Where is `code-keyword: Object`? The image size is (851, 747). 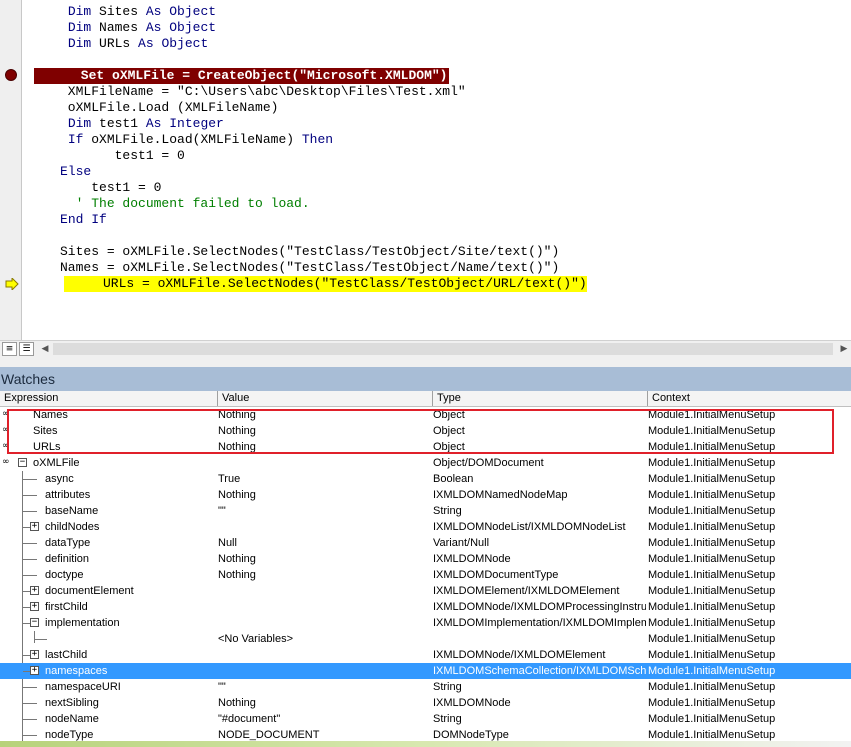 code-keyword: Object is located at coordinates (185, 43).